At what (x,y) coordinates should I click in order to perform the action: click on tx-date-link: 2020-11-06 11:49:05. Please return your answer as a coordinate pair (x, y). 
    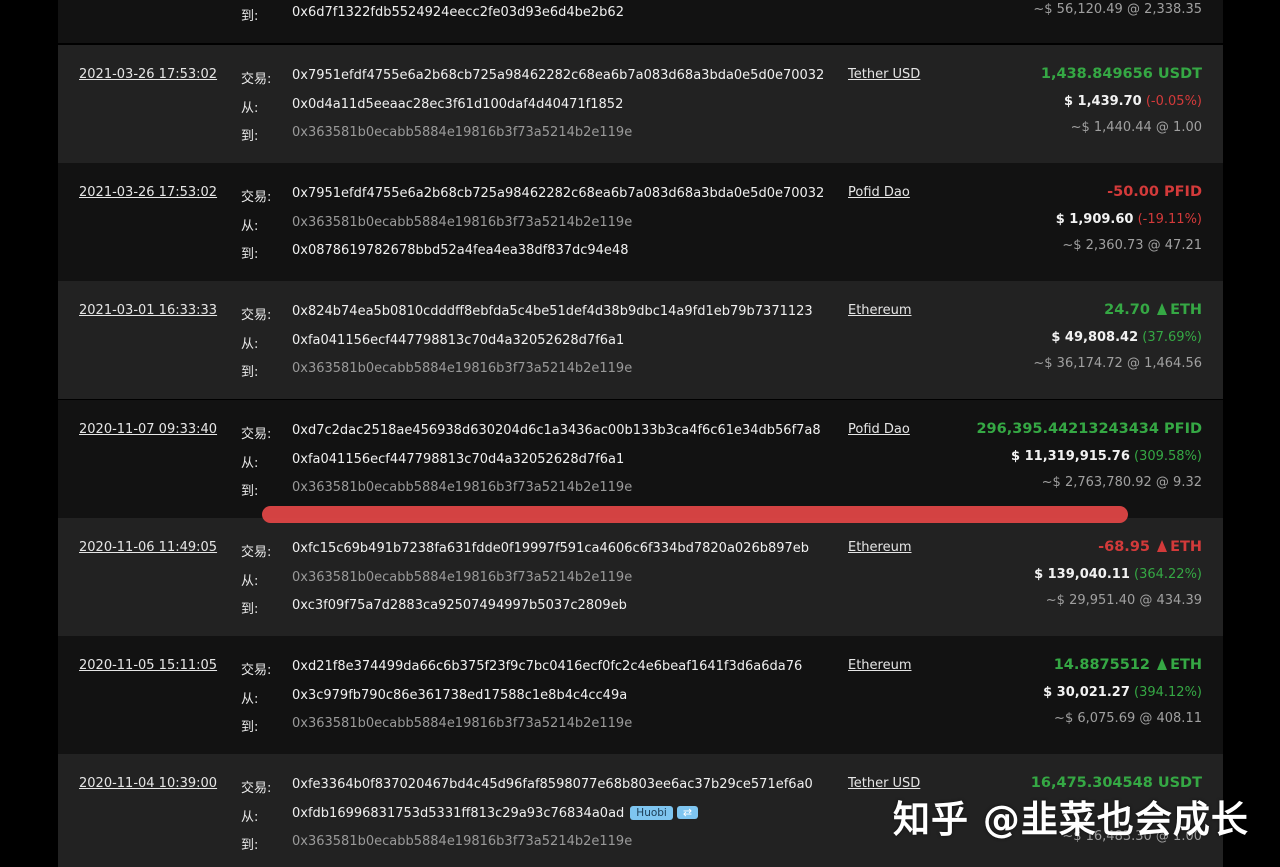
    Looking at the image, I should click on (148, 547).